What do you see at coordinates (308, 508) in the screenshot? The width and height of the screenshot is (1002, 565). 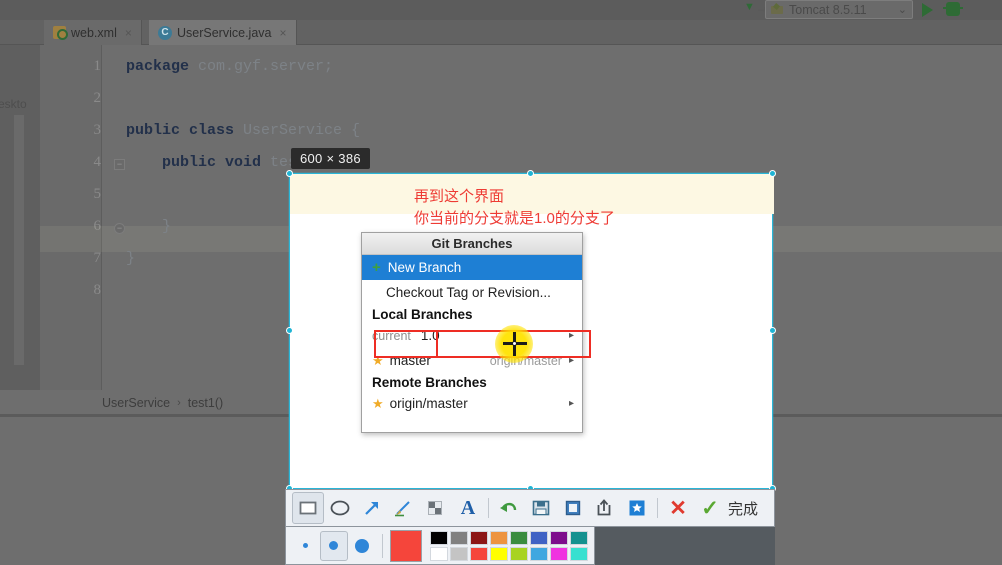 I see `rectangle-tool` at bounding box center [308, 508].